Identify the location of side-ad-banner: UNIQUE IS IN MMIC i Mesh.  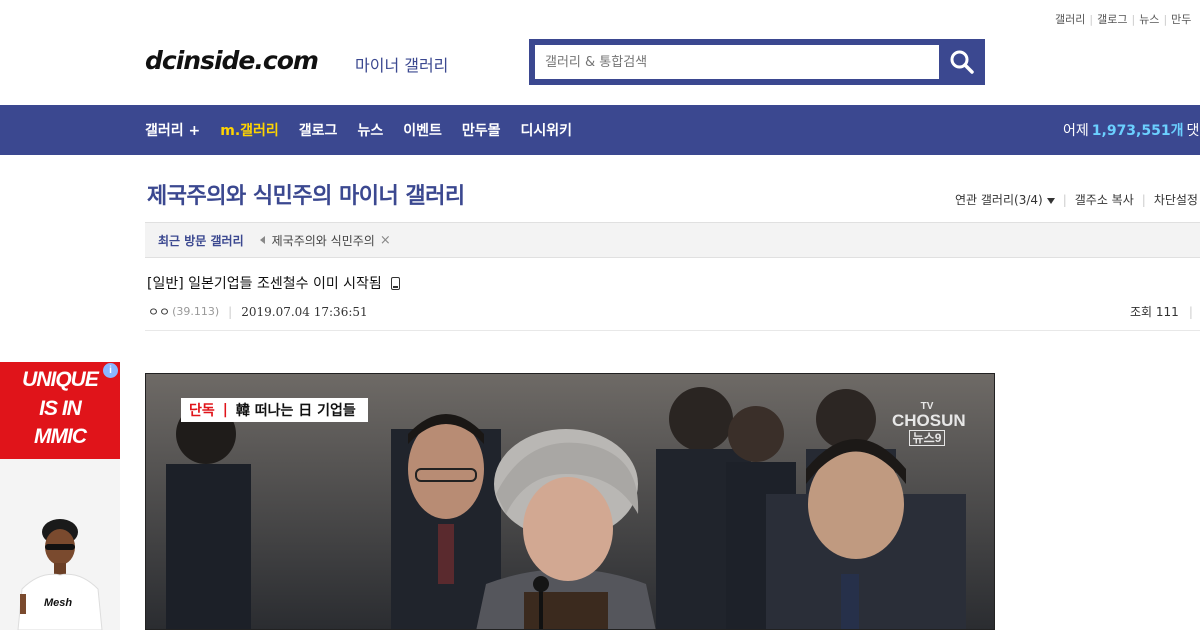
(60, 496).